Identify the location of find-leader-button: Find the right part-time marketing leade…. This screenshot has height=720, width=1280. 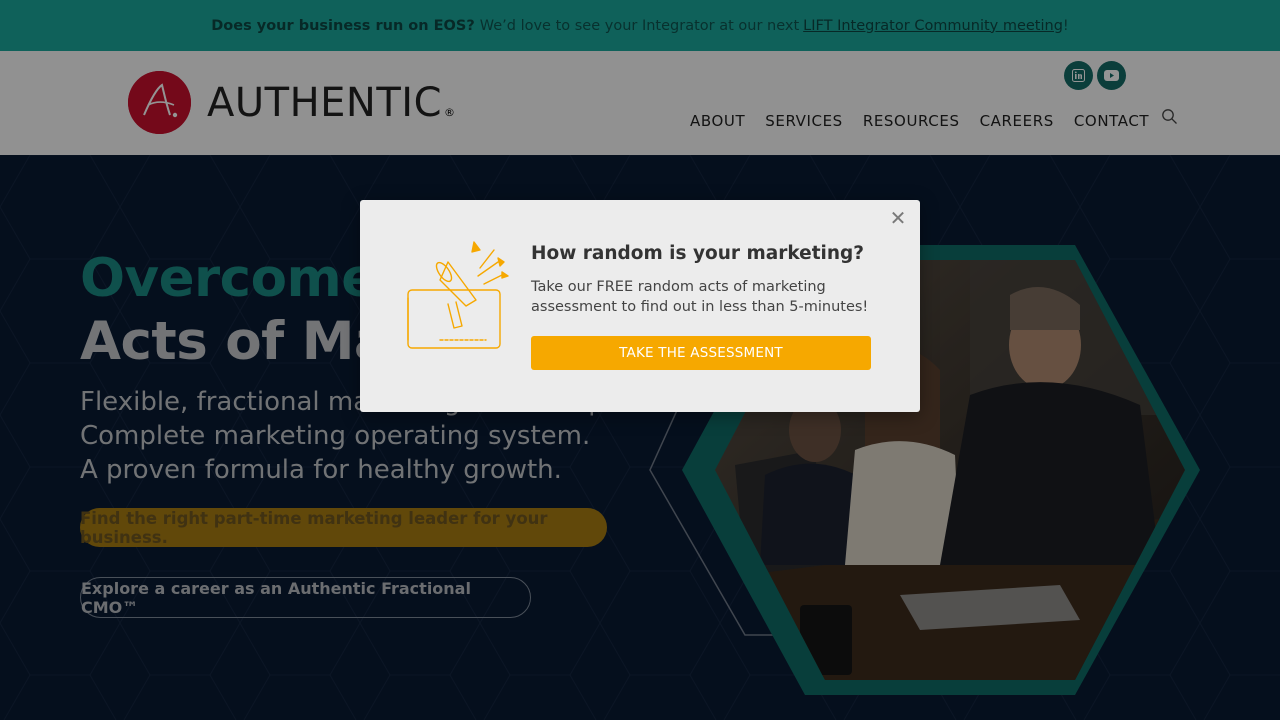
(343, 527).